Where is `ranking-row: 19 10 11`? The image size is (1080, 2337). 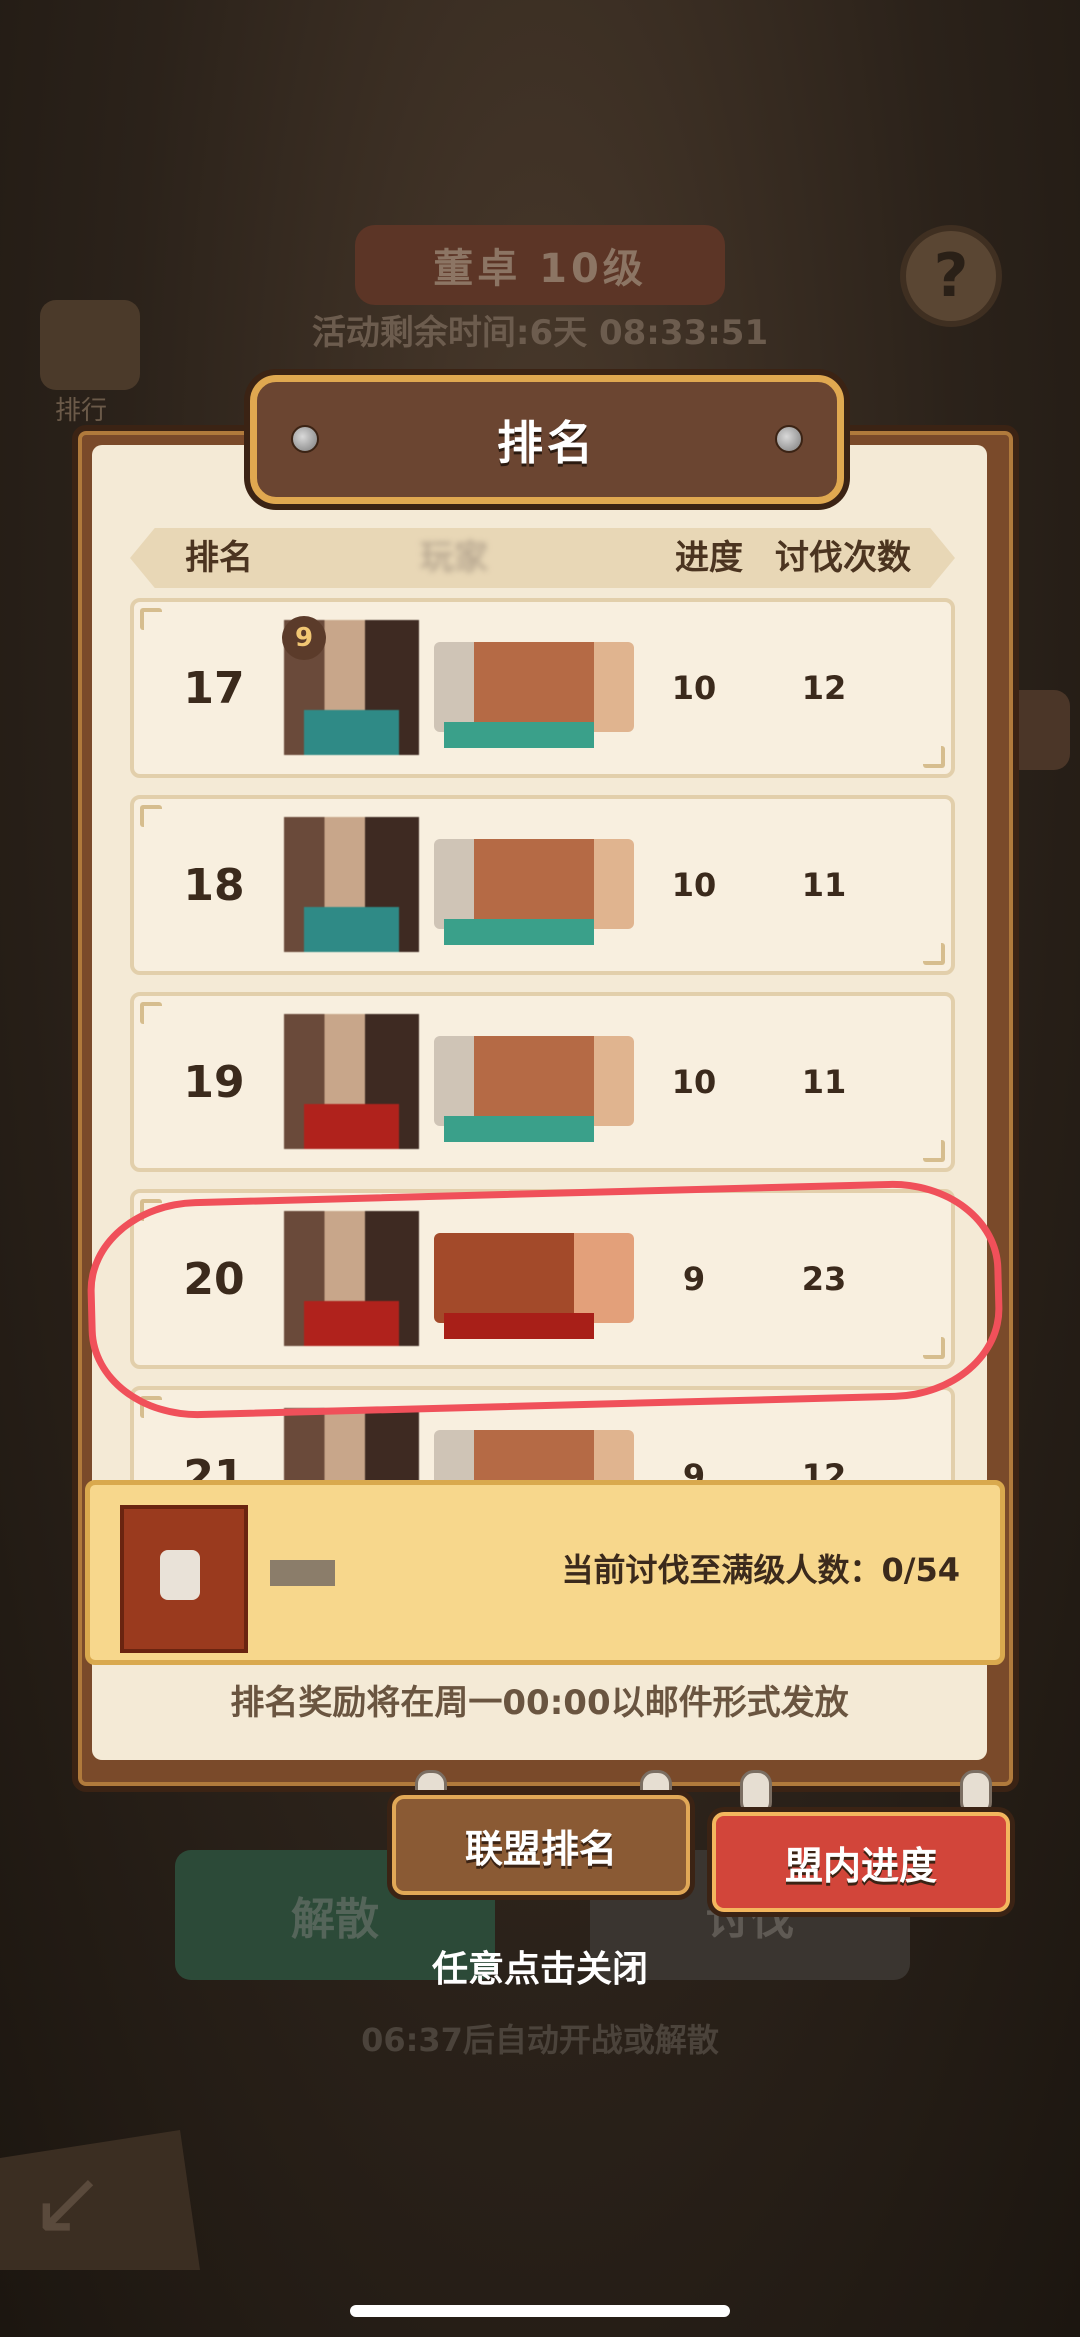
ranking-row: 19 10 11 is located at coordinates (542, 1082).